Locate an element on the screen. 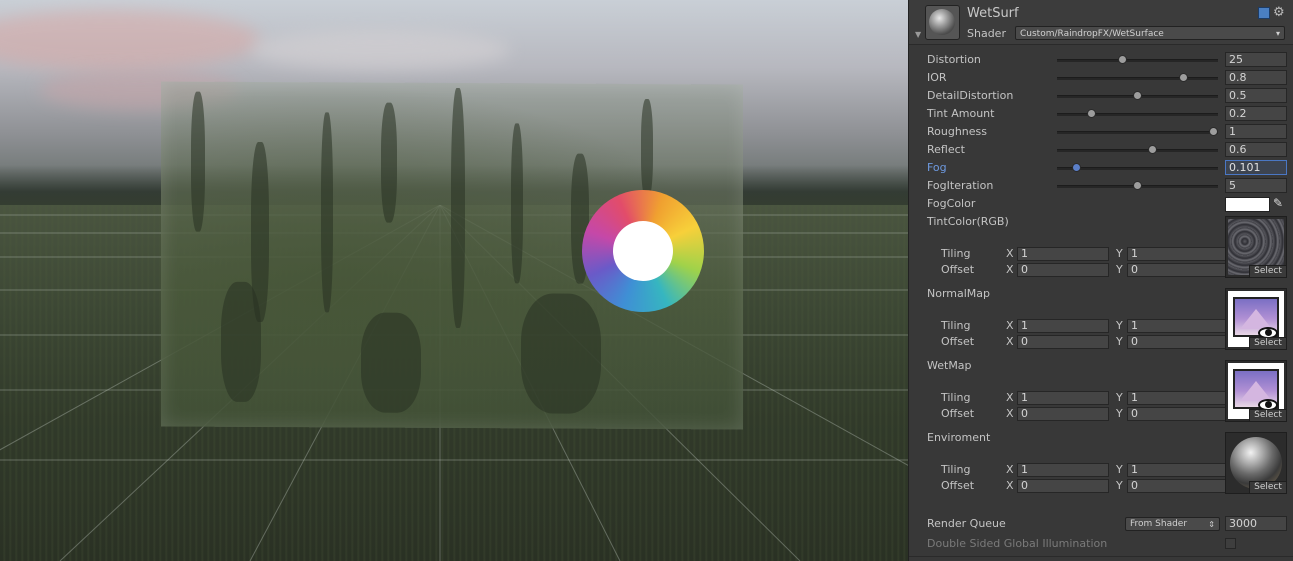  property-row: IOR 0.8 is located at coordinates (1101, 78).